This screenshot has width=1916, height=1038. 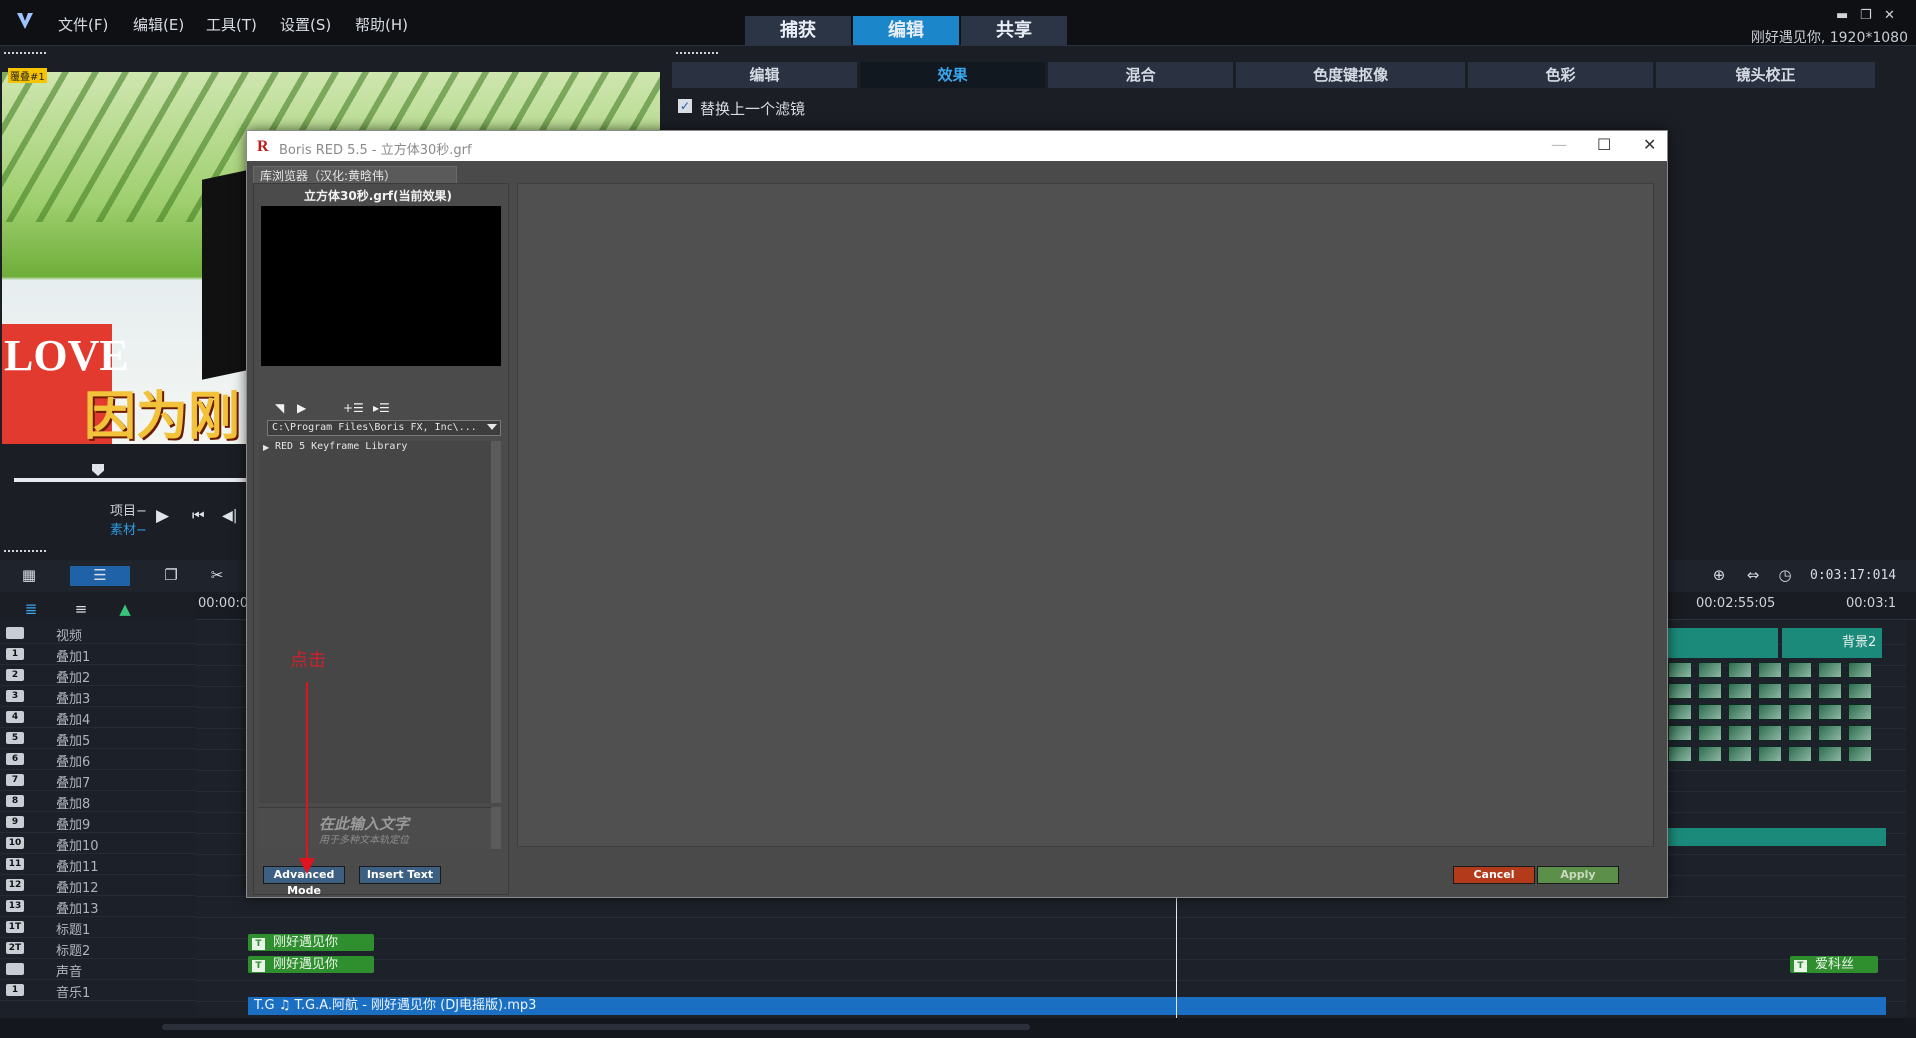 I want to click on clip-mode-label: 素材−, so click(x=128, y=528).